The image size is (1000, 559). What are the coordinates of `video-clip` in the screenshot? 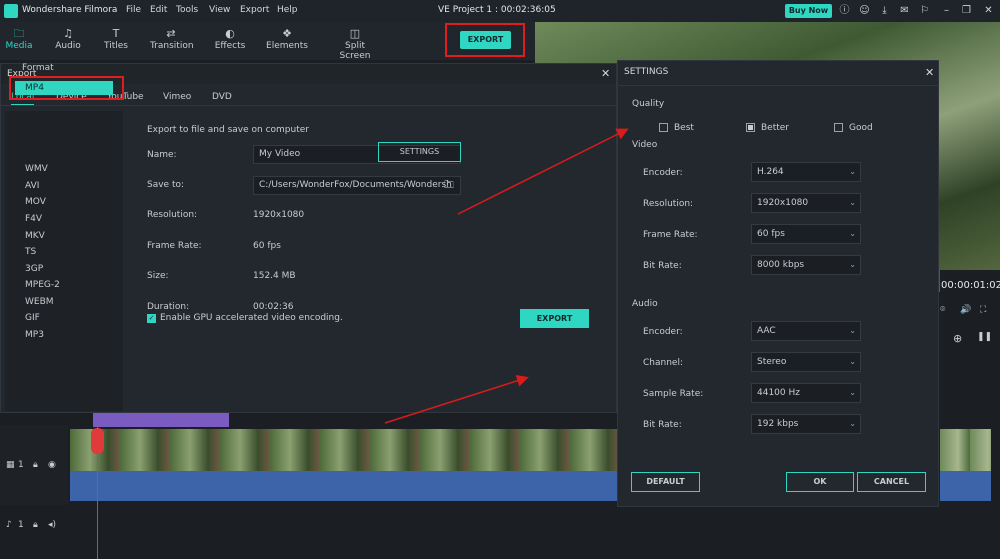 It's located at (343, 450).